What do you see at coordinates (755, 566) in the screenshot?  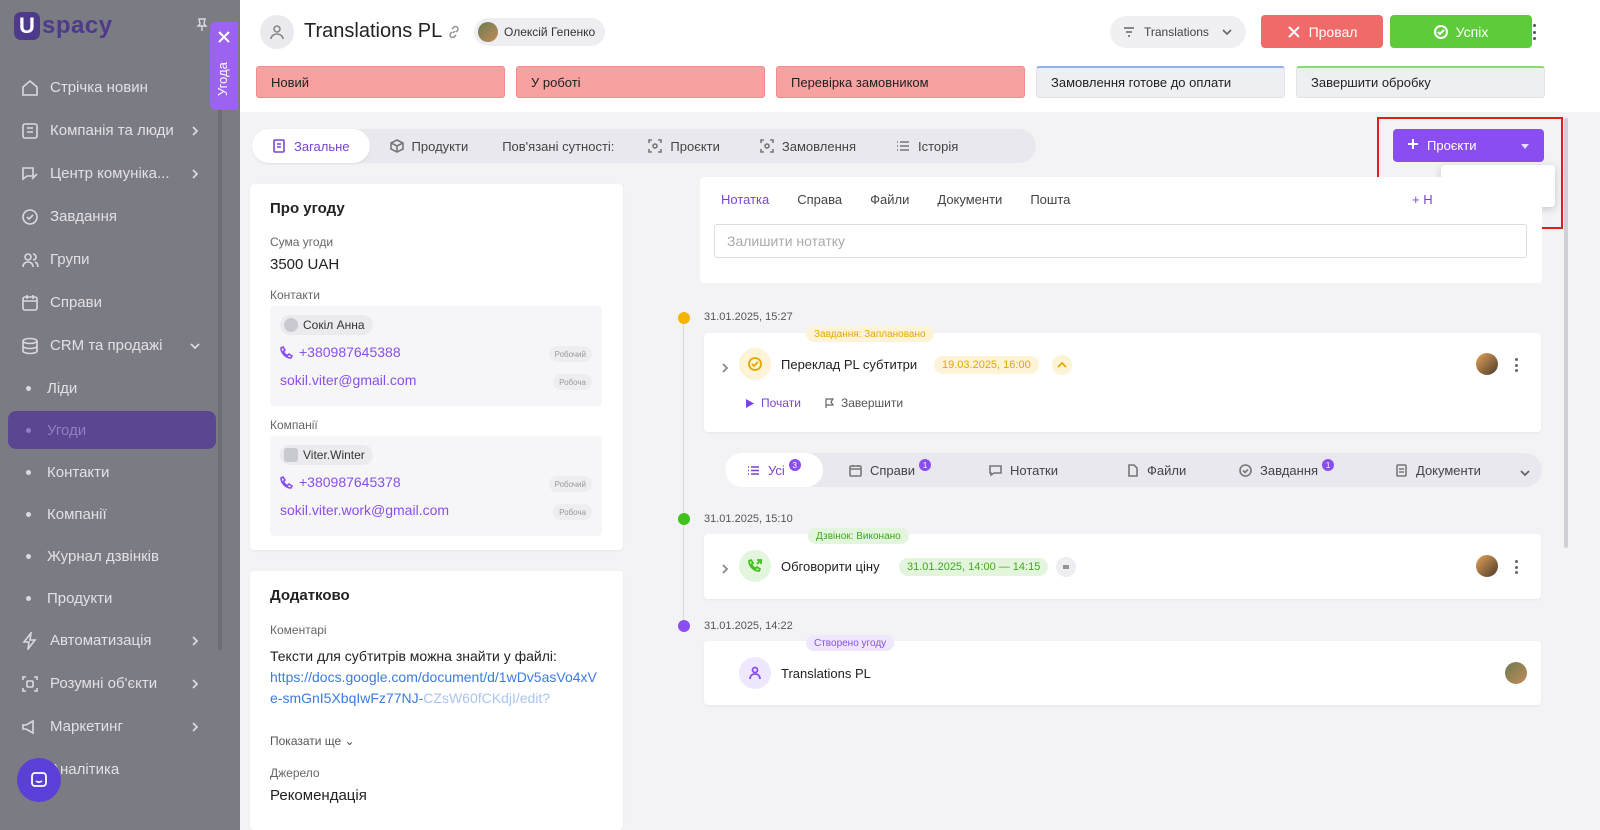 I see `phone-call-icon` at bounding box center [755, 566].